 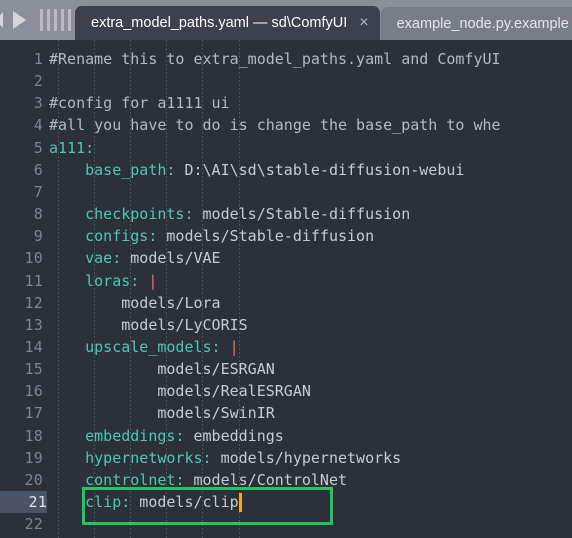 What do you see at coordinates (219, 23) in the screenshot?
I see `tab-label: extra_model_paths.yaml — sd\ComfyUI` at bounding box center [219, 23].